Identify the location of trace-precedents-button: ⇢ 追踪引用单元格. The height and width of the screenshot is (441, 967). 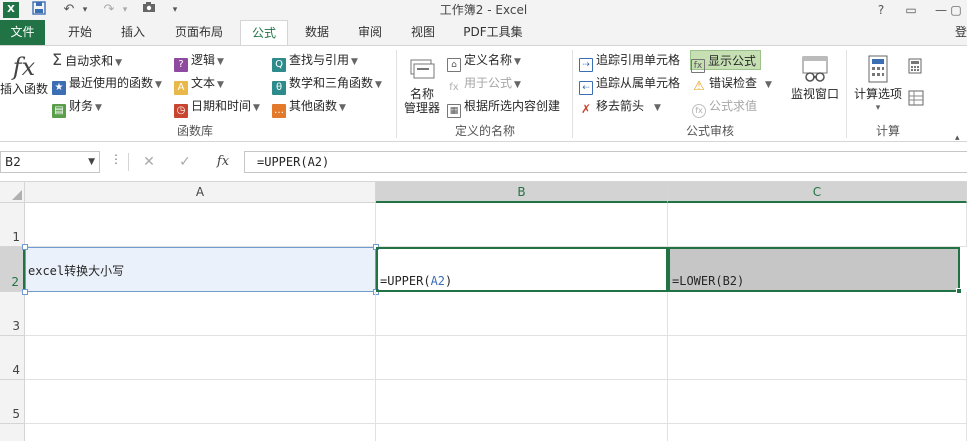
(629, 61).